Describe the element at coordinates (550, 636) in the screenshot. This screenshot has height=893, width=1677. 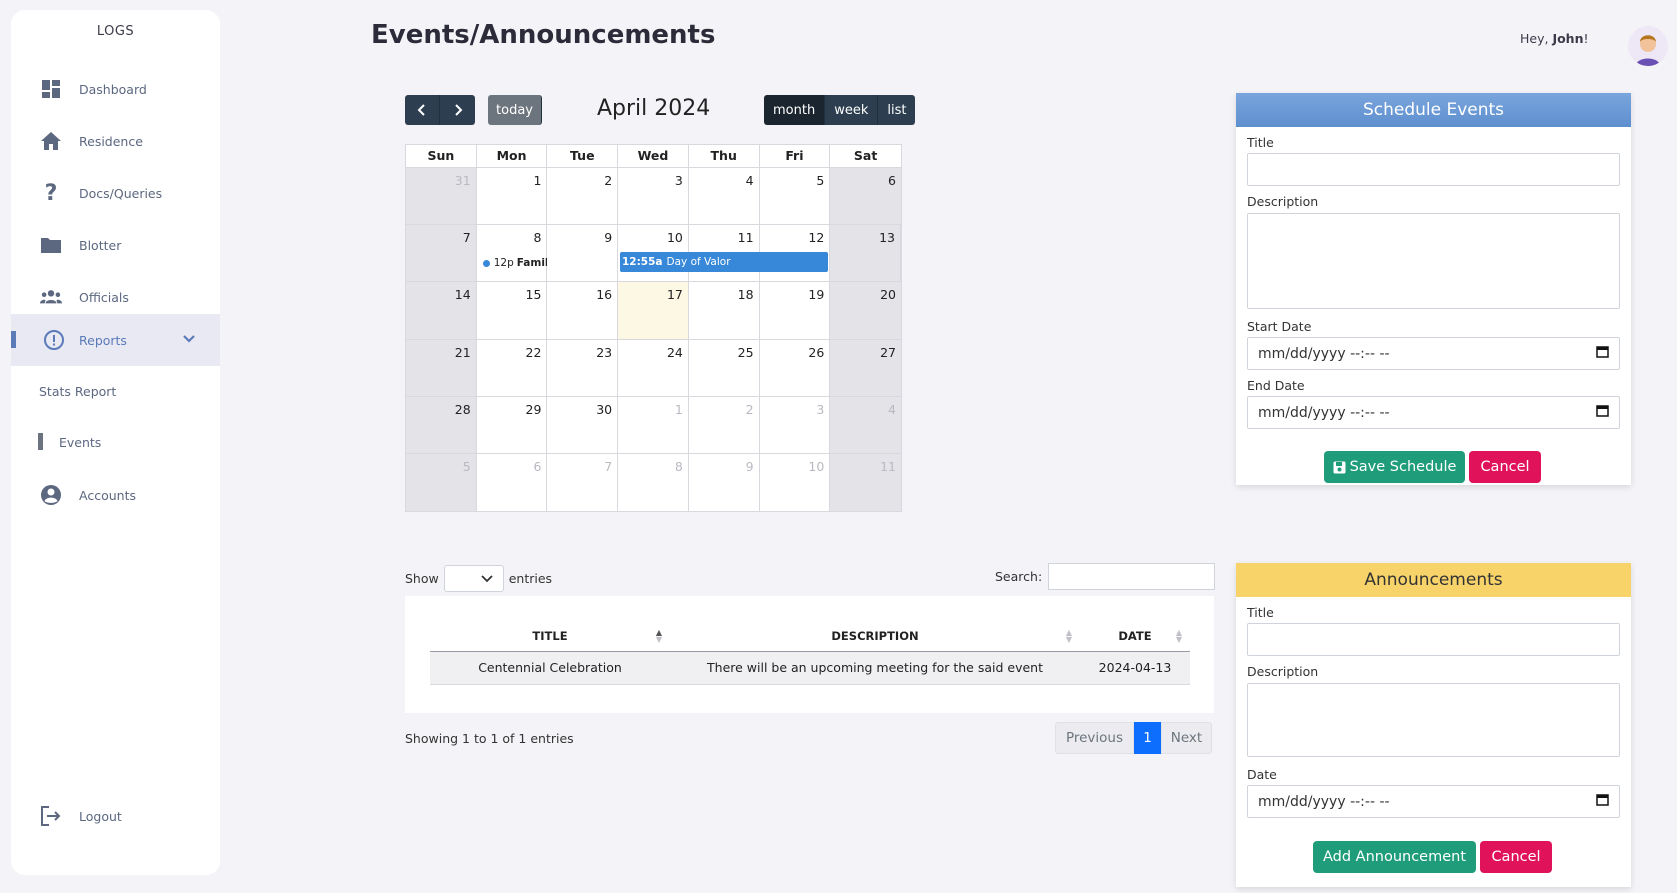
I see `column-header-title: TITLE ▲ ▼` at that location.